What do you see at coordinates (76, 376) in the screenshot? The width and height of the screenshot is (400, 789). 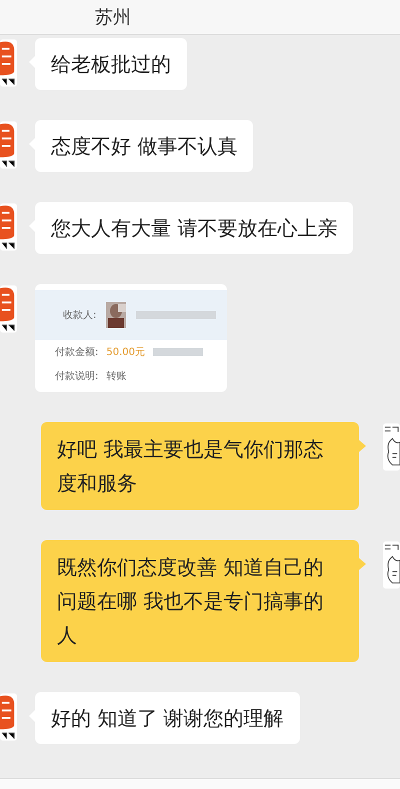 I see `note-label: 付款说明:` at bounding box center [76, 376].